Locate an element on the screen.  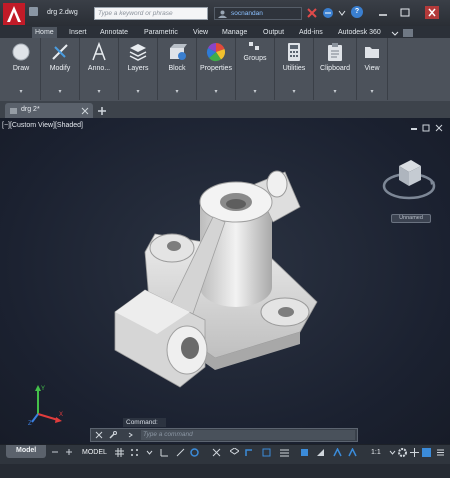
restore-icon is located at coordinates (405, 12).